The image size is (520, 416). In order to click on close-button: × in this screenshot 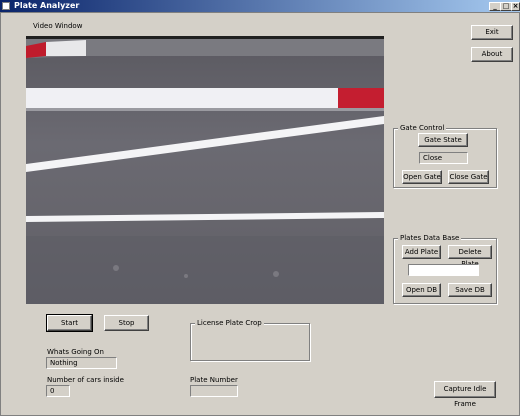, I will do `click(515, 6)`.